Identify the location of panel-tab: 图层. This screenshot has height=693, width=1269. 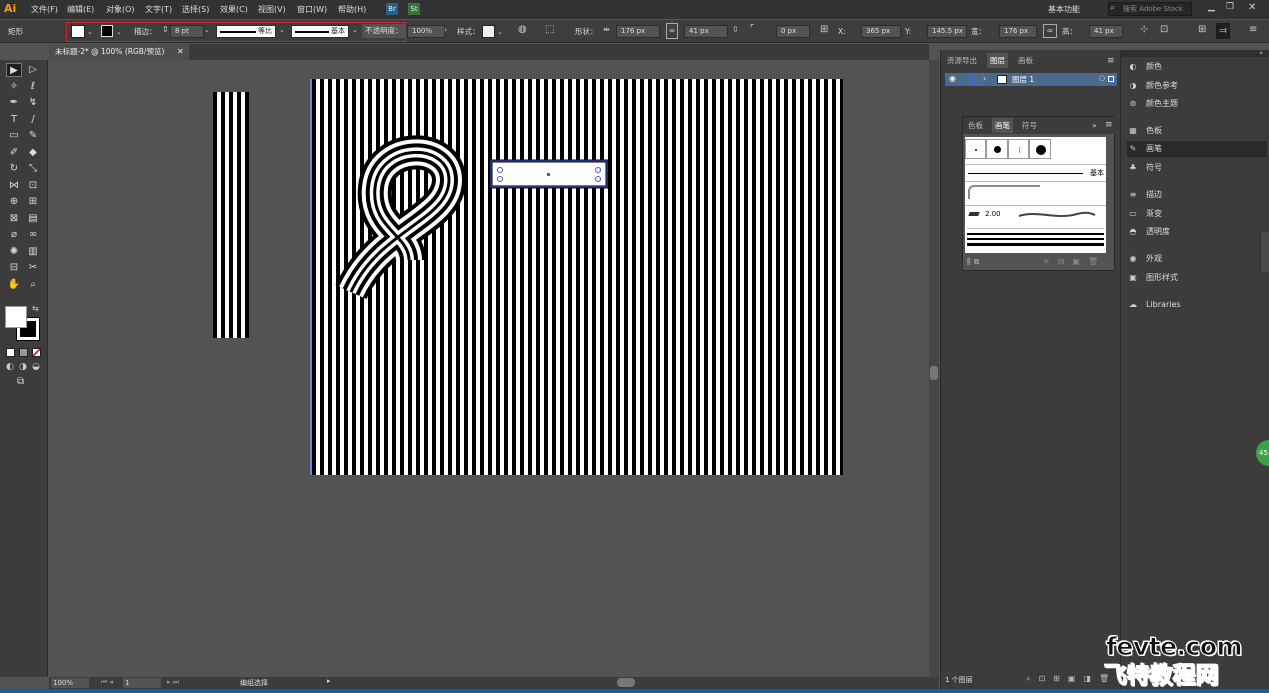
(997, 60).